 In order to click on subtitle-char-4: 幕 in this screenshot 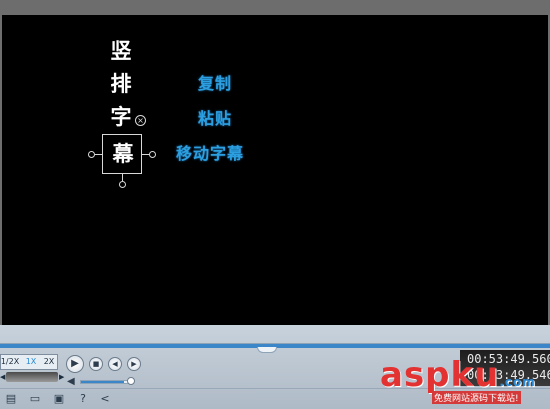, I will do `click(123, 153)`.